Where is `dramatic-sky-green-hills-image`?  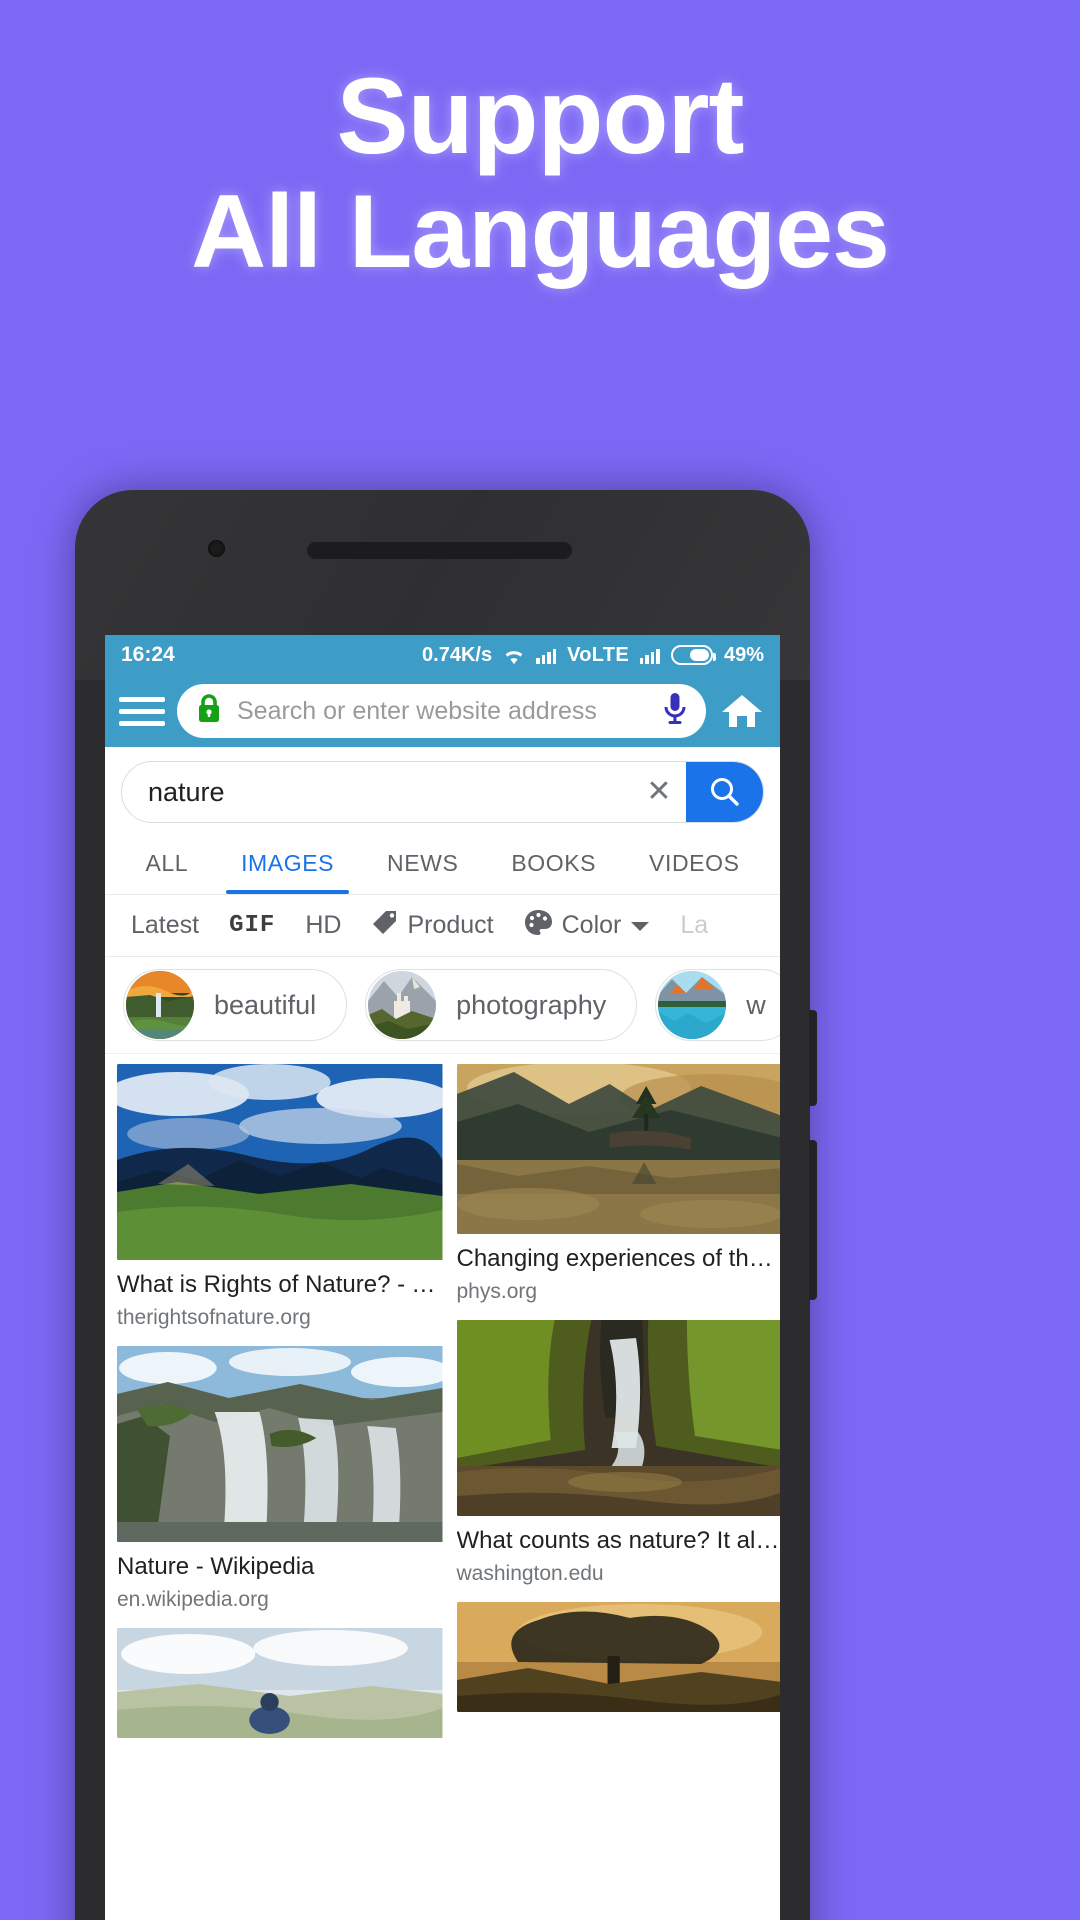
dramatic-sky-green-hills-image is located at coordinates (280, 1162).